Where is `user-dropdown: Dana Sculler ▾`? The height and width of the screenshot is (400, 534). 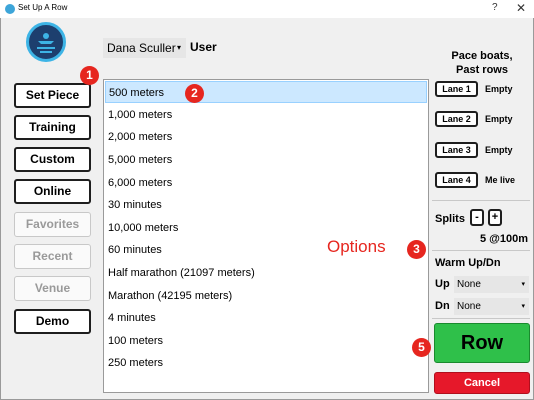
user-dropdown: Dana Sculler ▾ is located at coordinates (144, 48).